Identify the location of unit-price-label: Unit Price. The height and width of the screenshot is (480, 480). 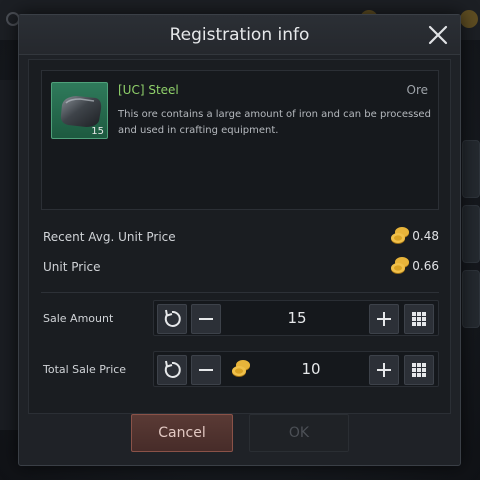
(72, 267).